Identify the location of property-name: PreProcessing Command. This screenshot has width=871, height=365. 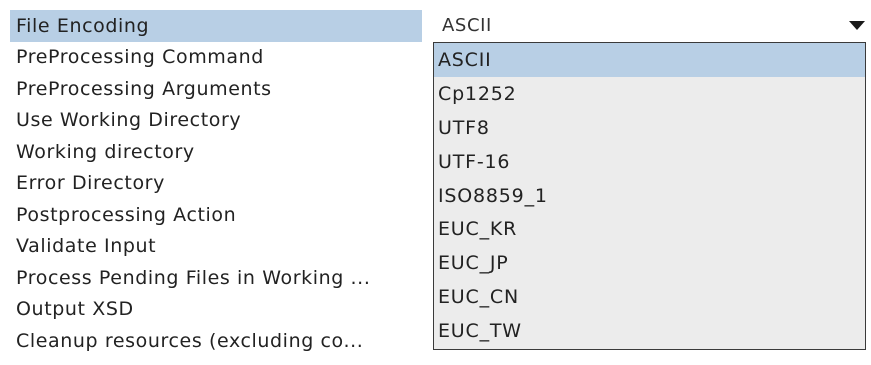
(140, 57).